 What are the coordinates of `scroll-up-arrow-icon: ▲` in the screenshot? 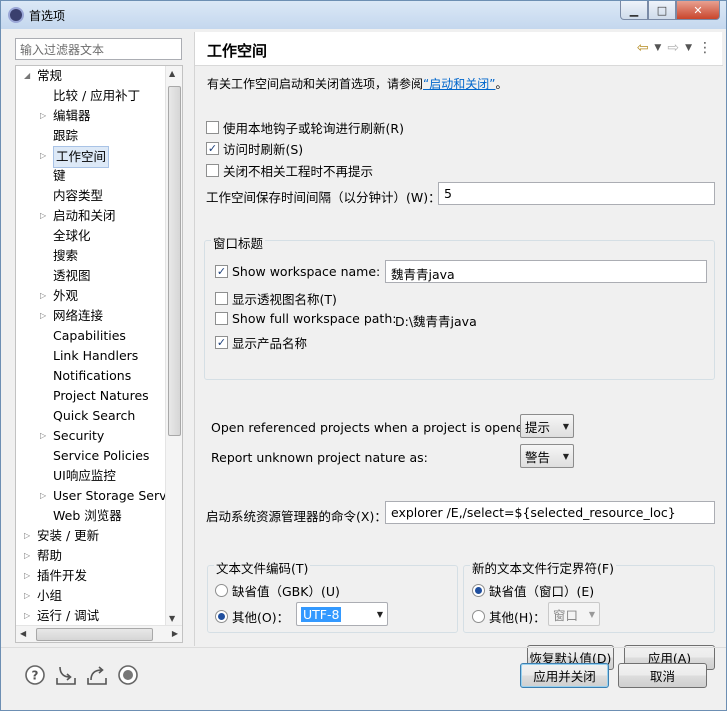 It's located at (172, 73).